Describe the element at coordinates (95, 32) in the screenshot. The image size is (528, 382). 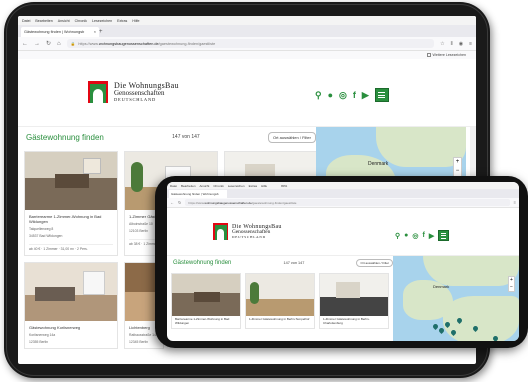
I see `close-icon: ×` at that location.